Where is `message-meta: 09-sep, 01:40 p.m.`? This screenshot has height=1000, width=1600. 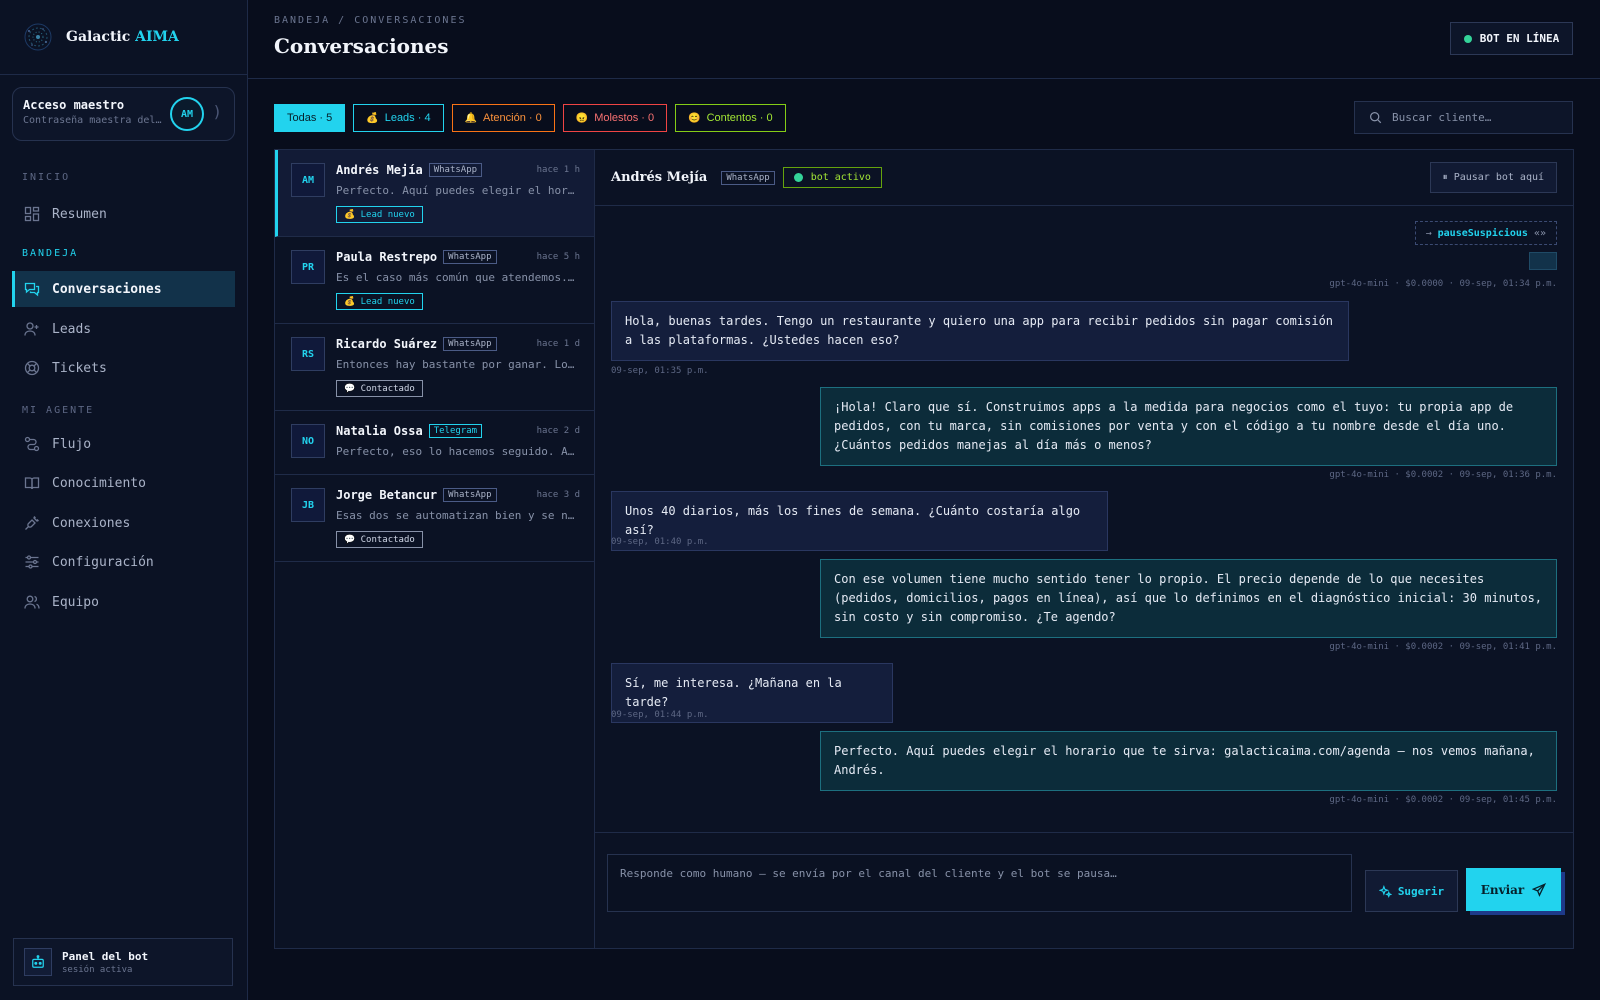
message-meta: 09-sep, 01:40 p.m. is located at coordinates (660, 542).